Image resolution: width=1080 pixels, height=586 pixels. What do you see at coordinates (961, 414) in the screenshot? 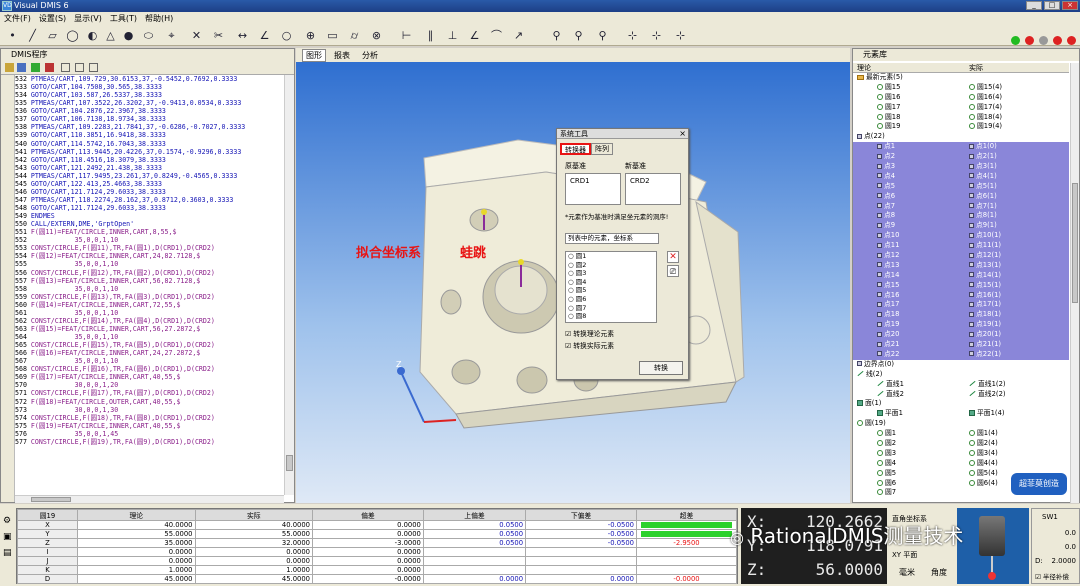
I see `tree-item: 平面1 平面1(4)` at bounding box center [961, 414].